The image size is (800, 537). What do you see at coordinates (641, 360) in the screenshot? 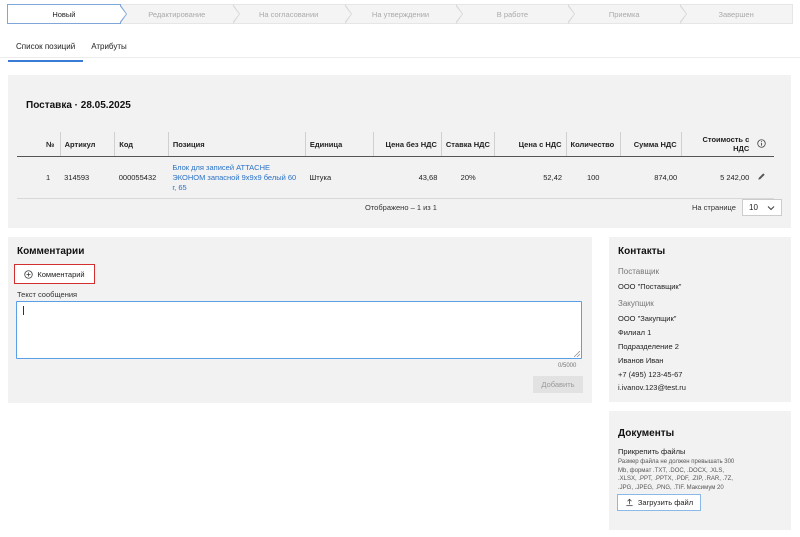
I see `person-text: Иванов Иван` at bounding box center [641, 360].